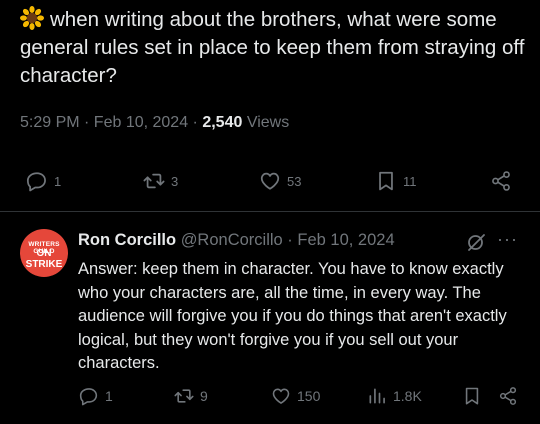  Describe the element at coordinates (410, 181) in the screenshot. I see `bookmark-count: 11` at that location.